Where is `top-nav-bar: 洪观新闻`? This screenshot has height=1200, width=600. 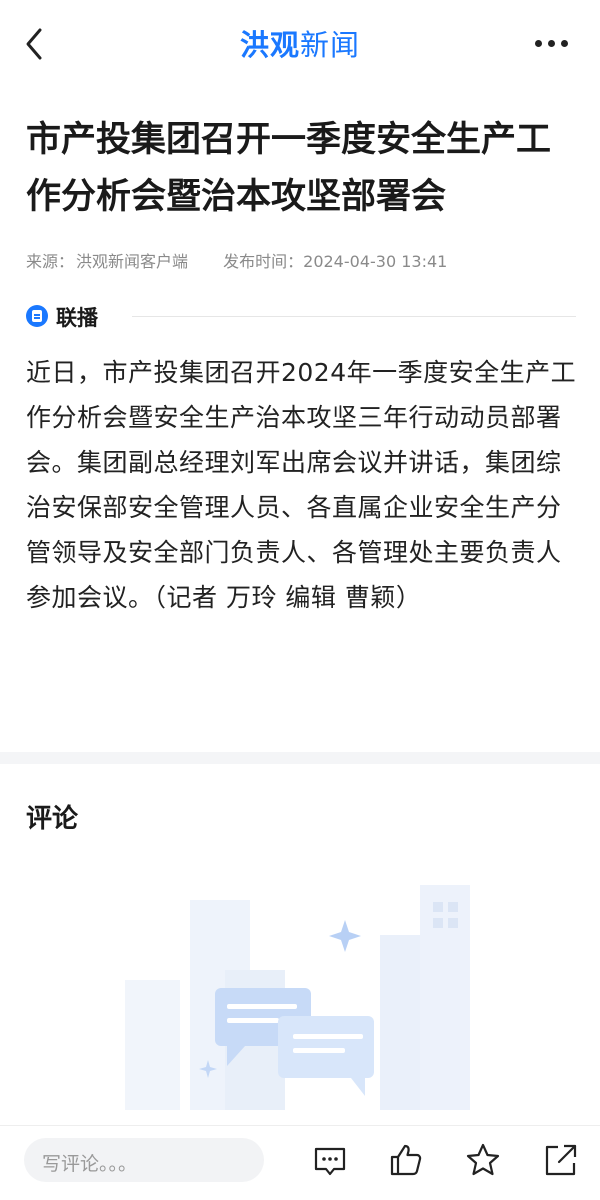 top-nav-bar: 洪观新闻 is located at coordinates (300, 44).